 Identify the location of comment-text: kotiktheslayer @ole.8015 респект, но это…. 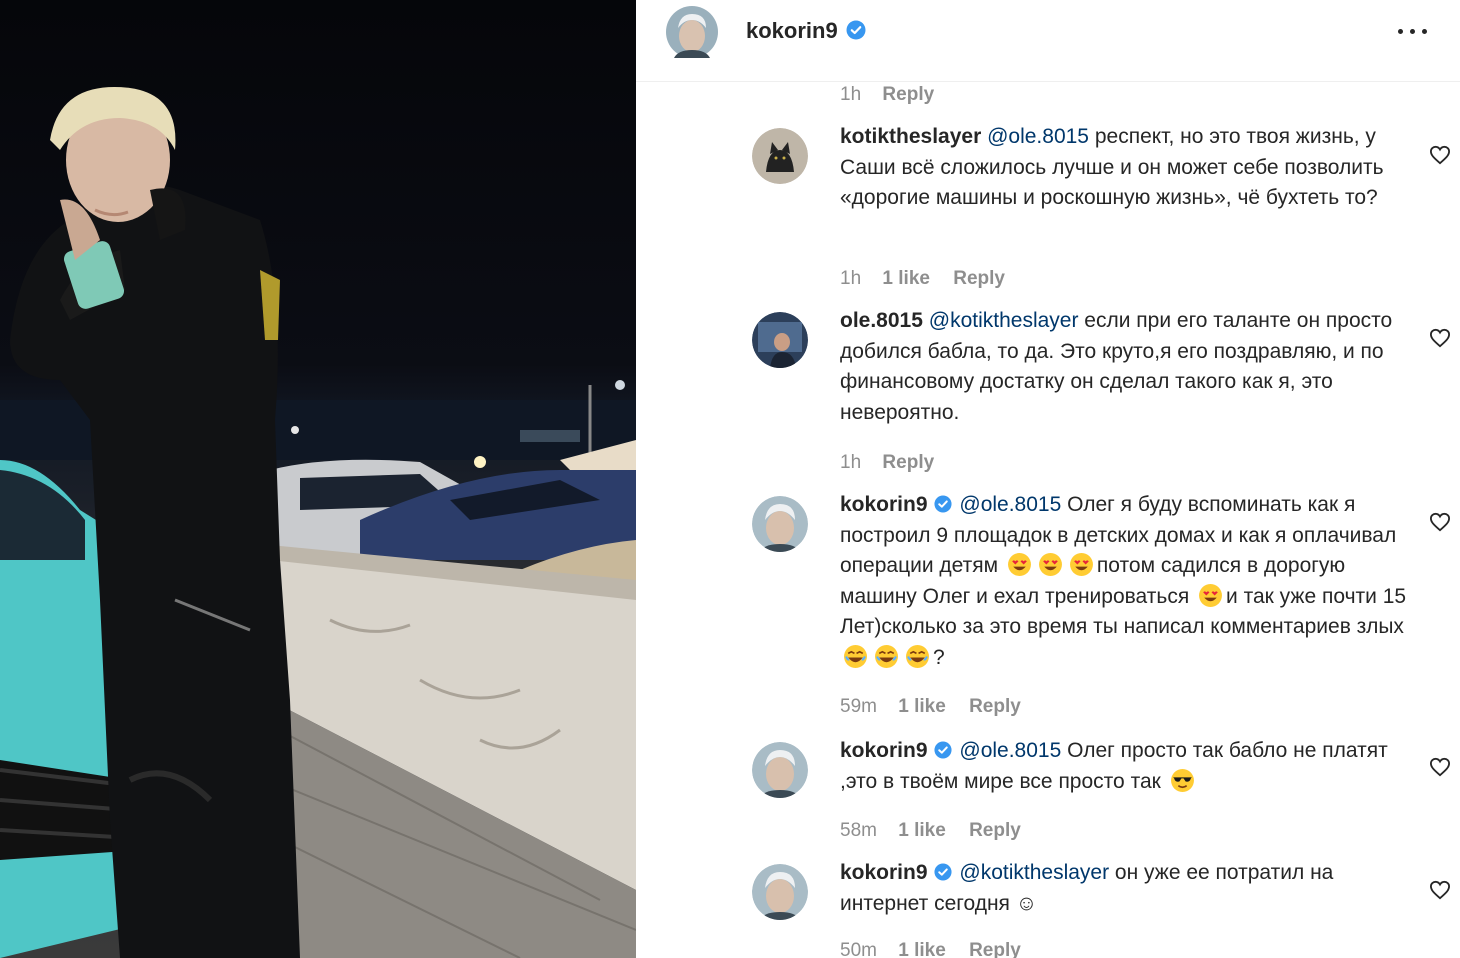
(1125, 168).